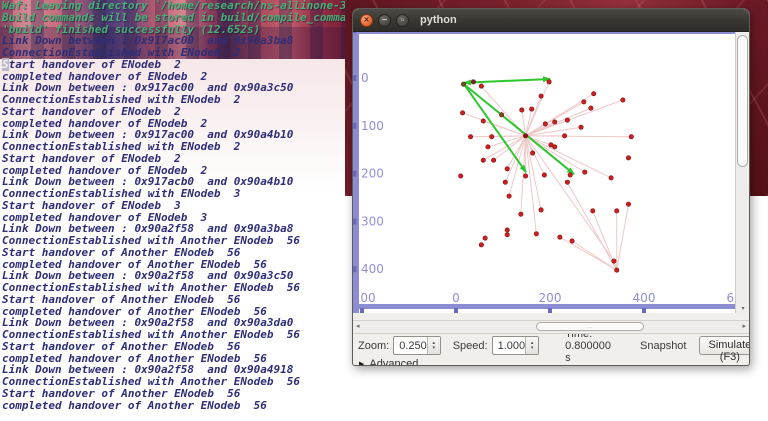 This screenshot has height=421, width=768. What do you see at coordinates (362, 363) in the screenshot?
I see `expander-arrow-icon: ▶` at bounding box center [362, 363].